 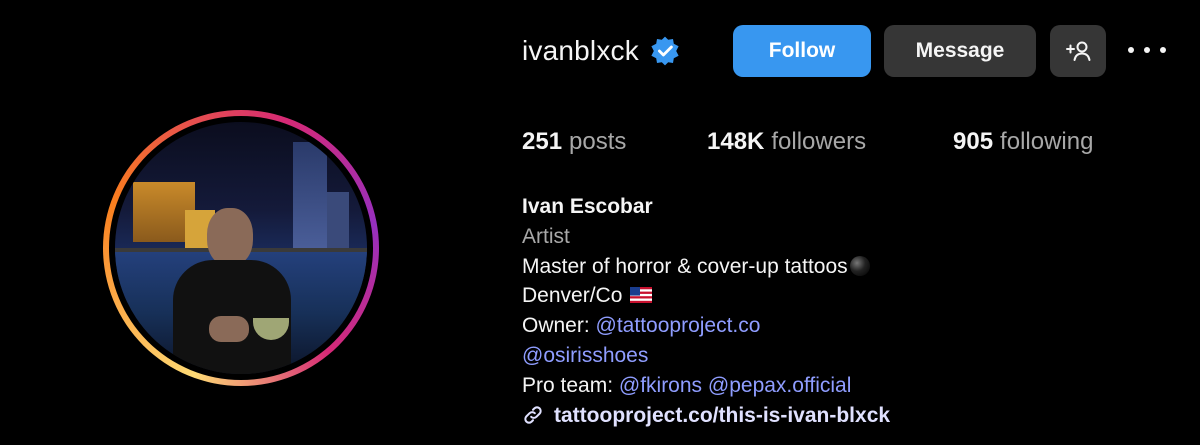 What do you see at coordinates (598, 141) in the screenshot?
I see `posts-label: posts` at bounding box center [598, 141].